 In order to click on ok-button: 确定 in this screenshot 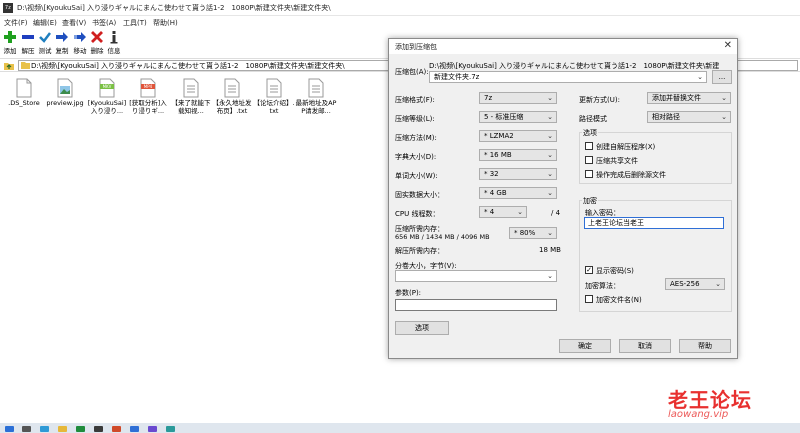, I will do `click(585, 346)`.